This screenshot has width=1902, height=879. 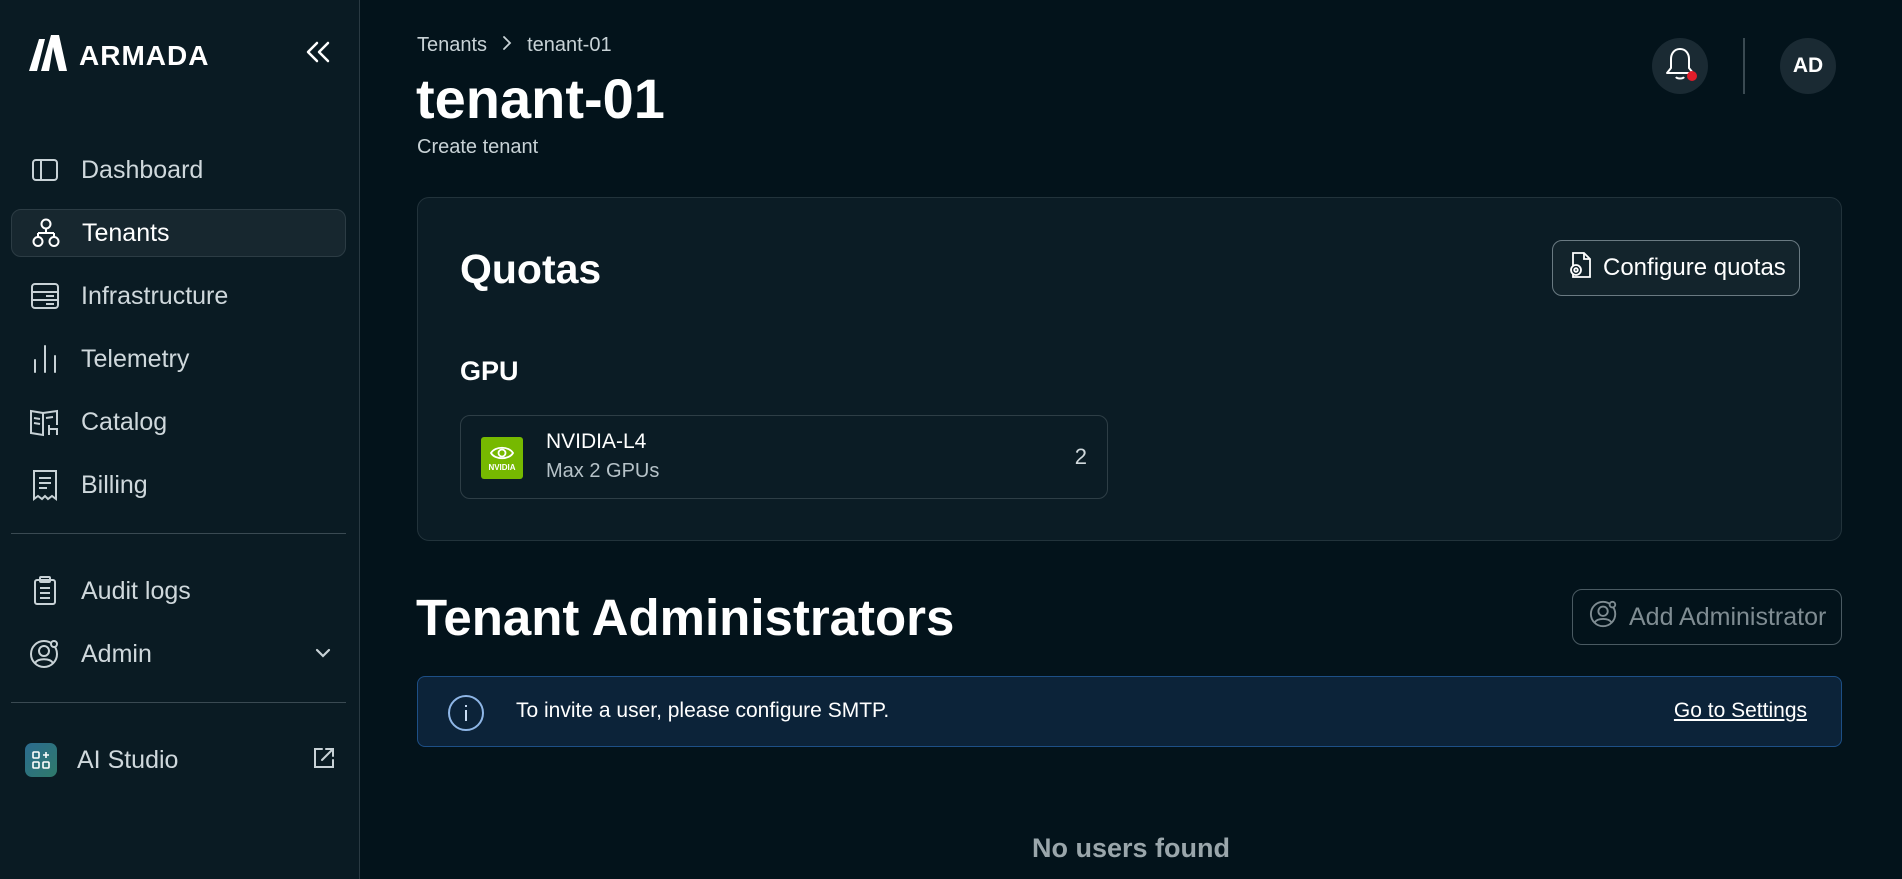 What do you see at coordinates (45, 296) in the screenshot?
I see `server-rack-icon` at bounding box center [45, 296].